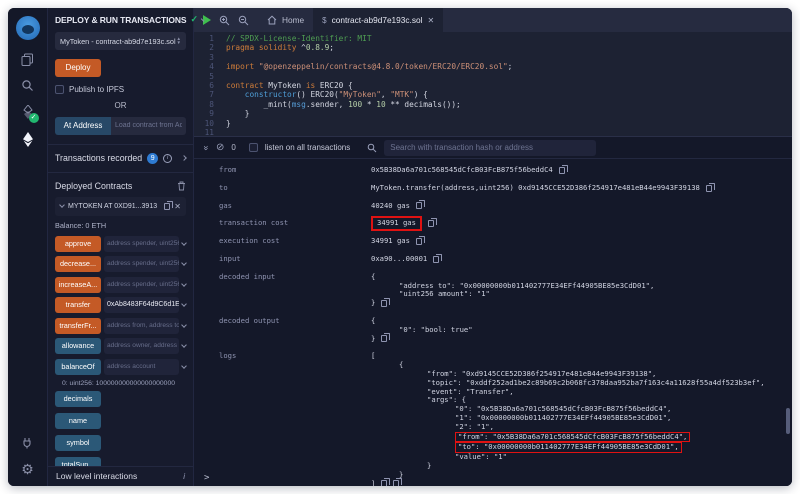 This screenshot has width=800, height=494. Describe the element at coordinates (788, 421) in the screenshot. I see `terminal-scrollbar` at that location.